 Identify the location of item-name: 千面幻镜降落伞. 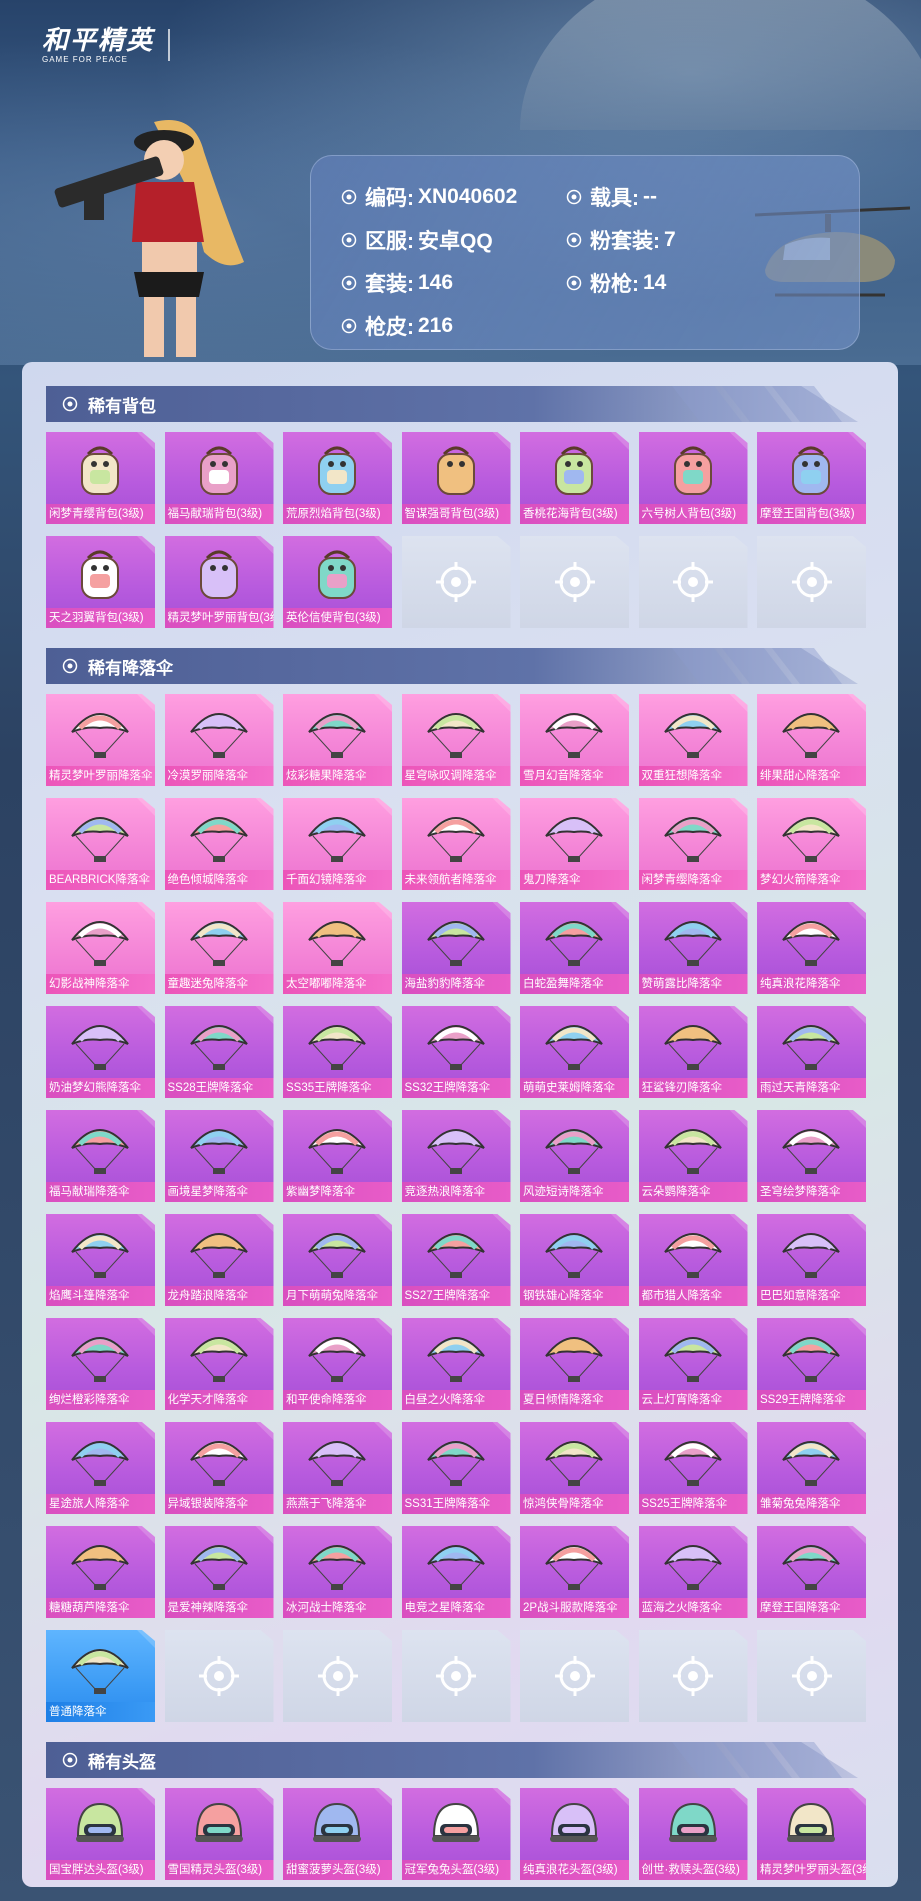
(337, 880).